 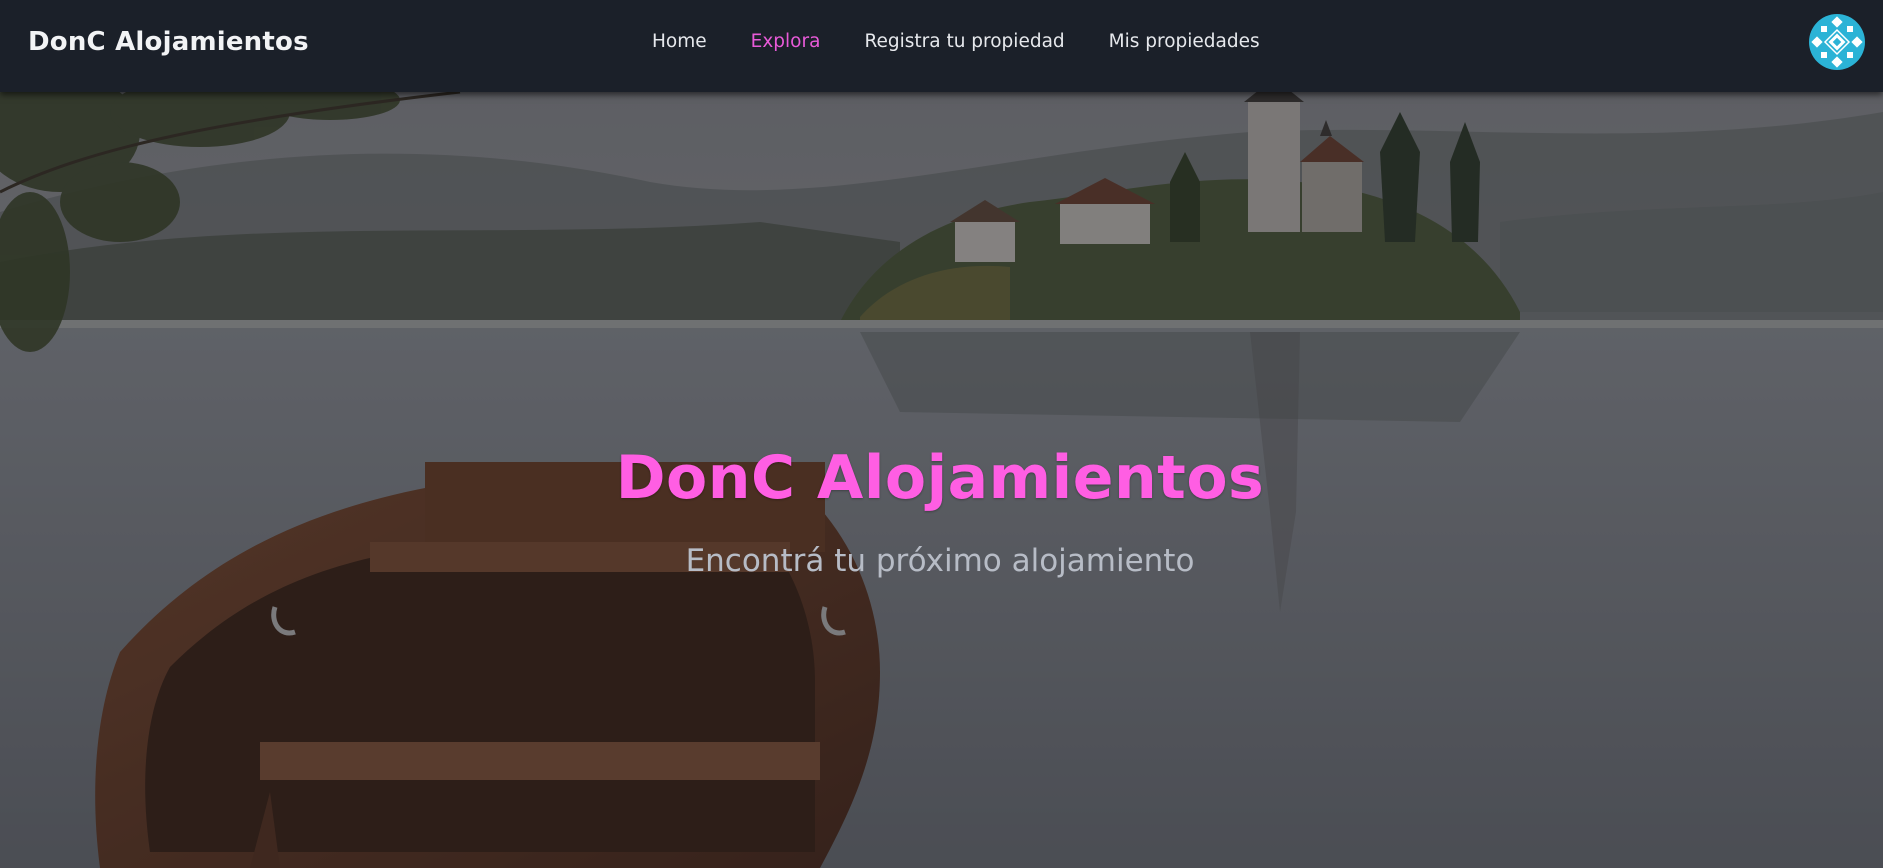 I want to click on nav-link-home: Home, so click(x=679, y=41).